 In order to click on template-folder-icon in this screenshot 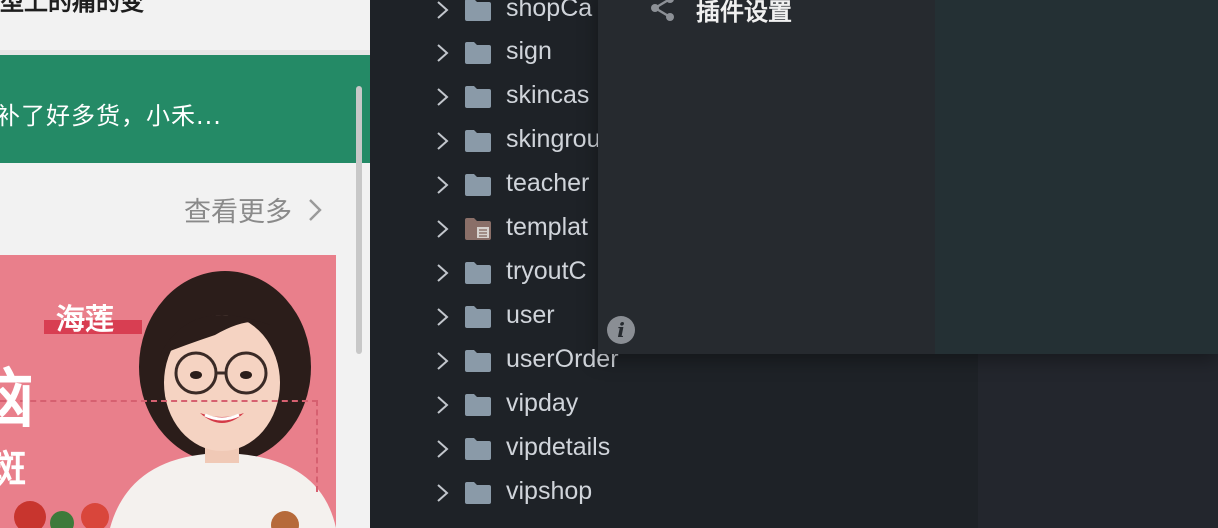, I will do `click(478, 229)`.